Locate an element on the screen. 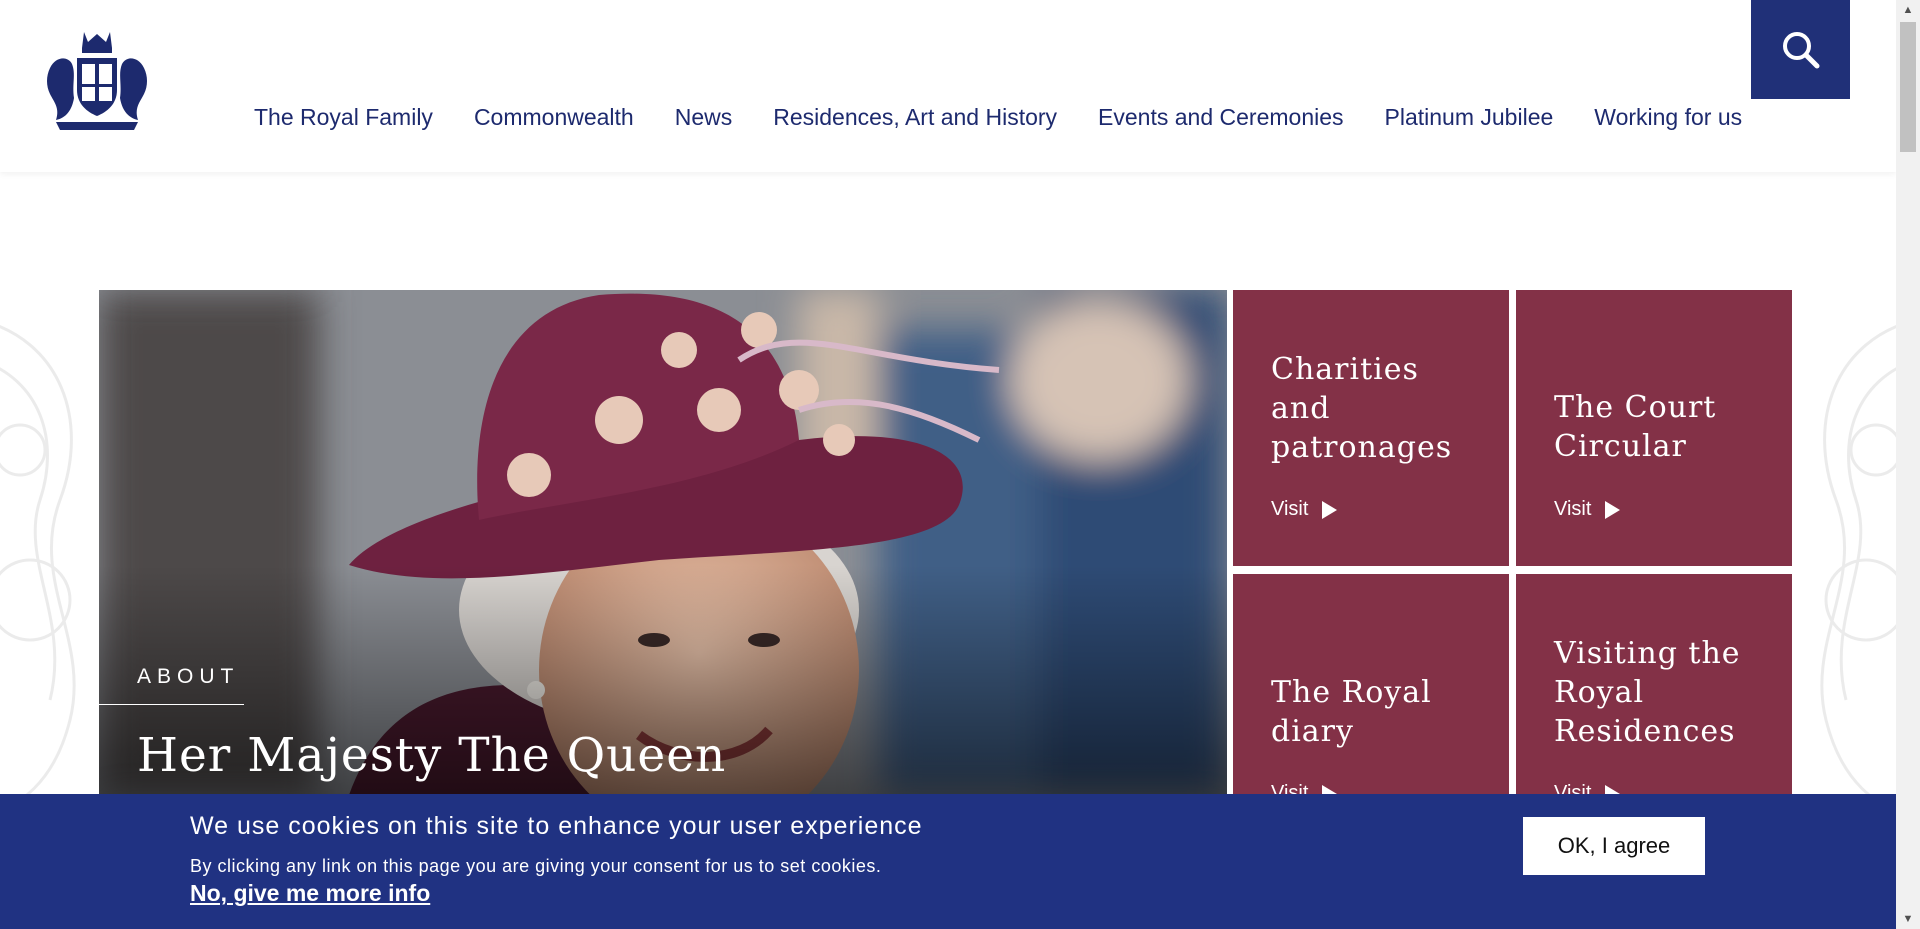  royal-coat-of-arms-logo is located at coordinates (97, 80).